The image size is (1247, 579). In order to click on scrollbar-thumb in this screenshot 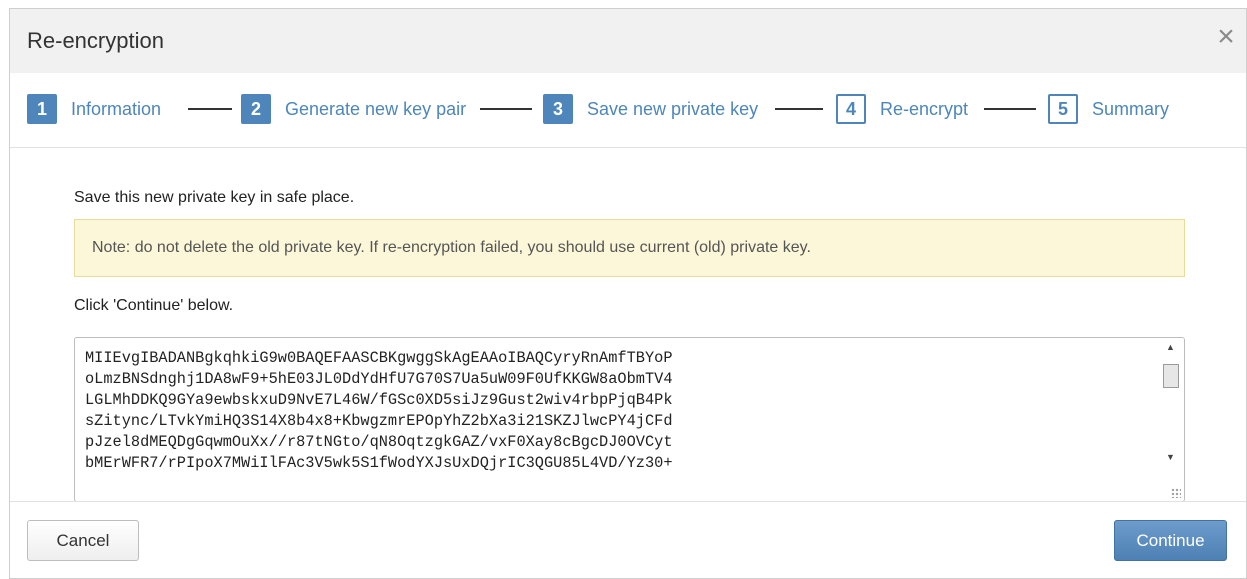, I will do `click(1171, 376)`.